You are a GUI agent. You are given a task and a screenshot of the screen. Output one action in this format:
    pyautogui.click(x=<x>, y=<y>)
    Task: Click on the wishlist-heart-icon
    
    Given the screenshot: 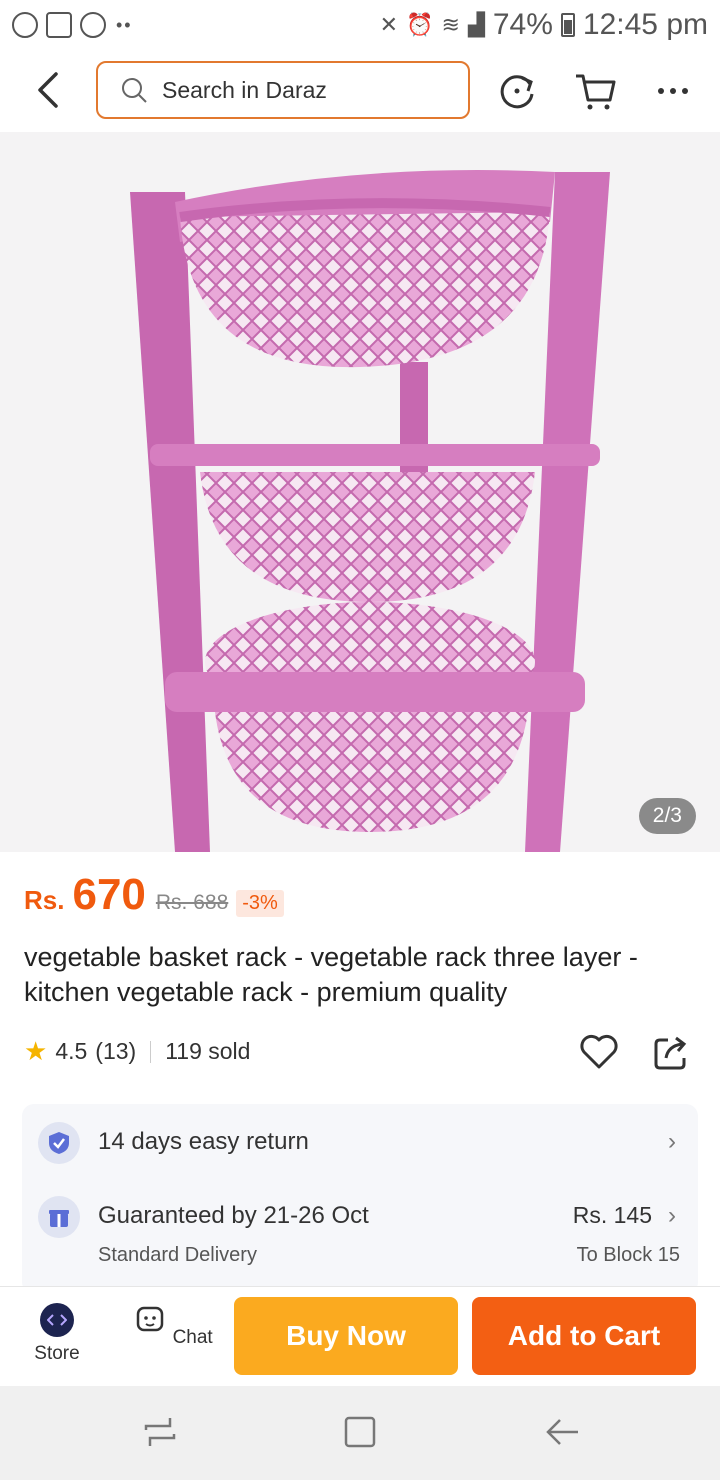 What is the action you would take?
    pyautogui.click(x=599, y=1051)
    